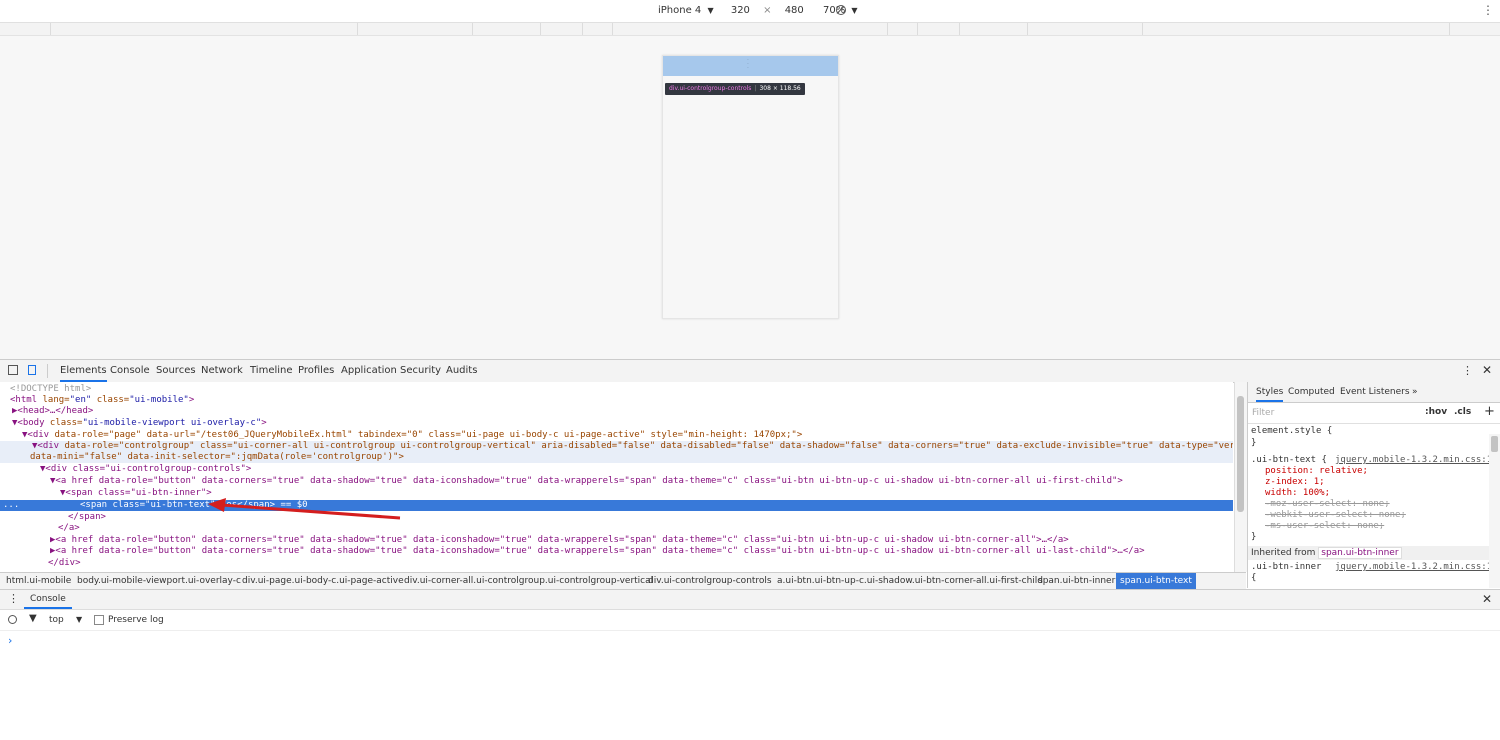  What do you see at coordinates (1462, 412) in the screenshot?
I see `cls-toggle: .cls` at bounding box center [1462, 412].